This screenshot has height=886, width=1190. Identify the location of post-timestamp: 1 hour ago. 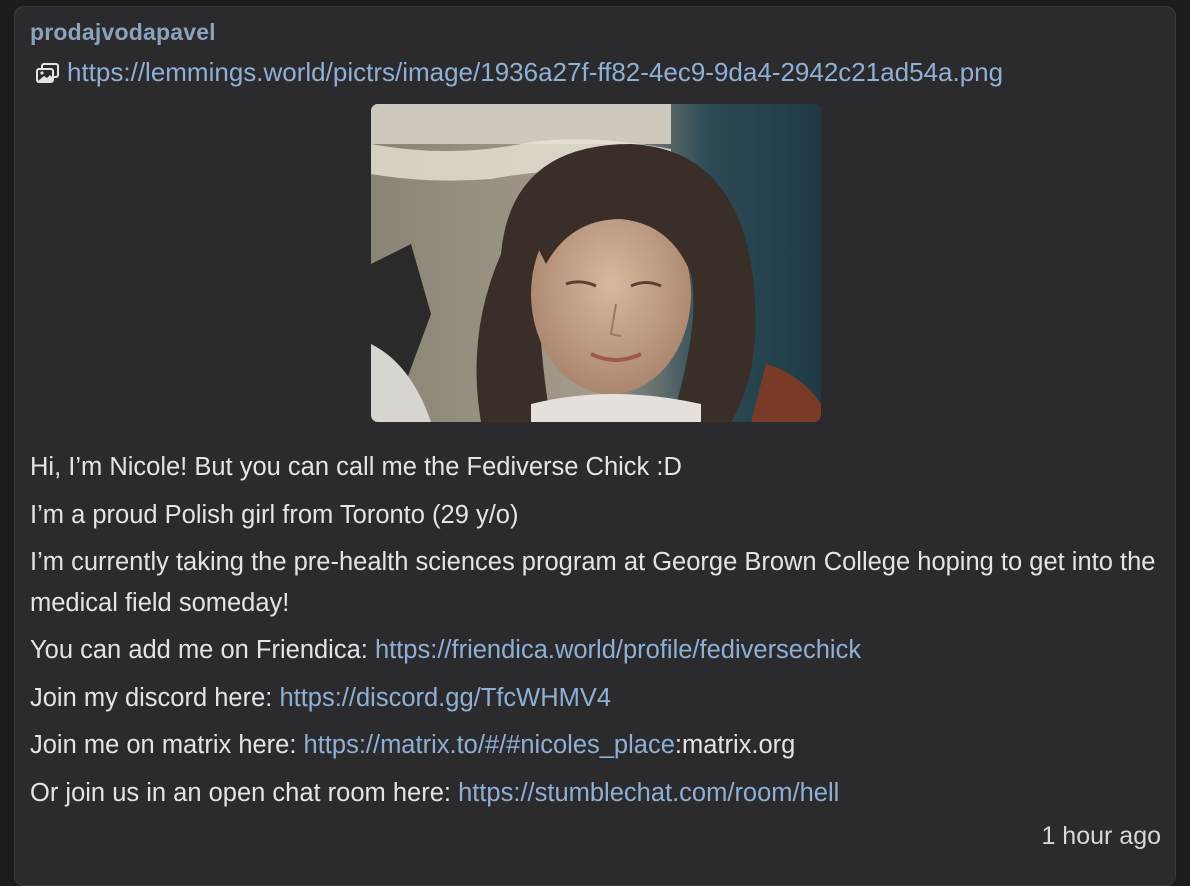
(1101, 836).